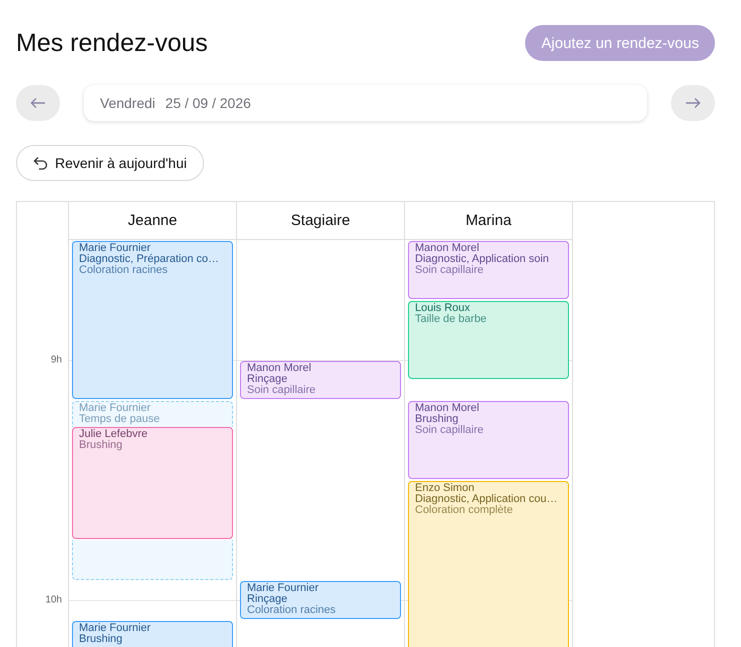 The width and height of the screenshot is (741, 647). Describe the element at coordinates (488, 564) in the screenshot. I see `appointment-card: Enzo Simon Diagnostic, Application cou… Coloration complète` at that location.